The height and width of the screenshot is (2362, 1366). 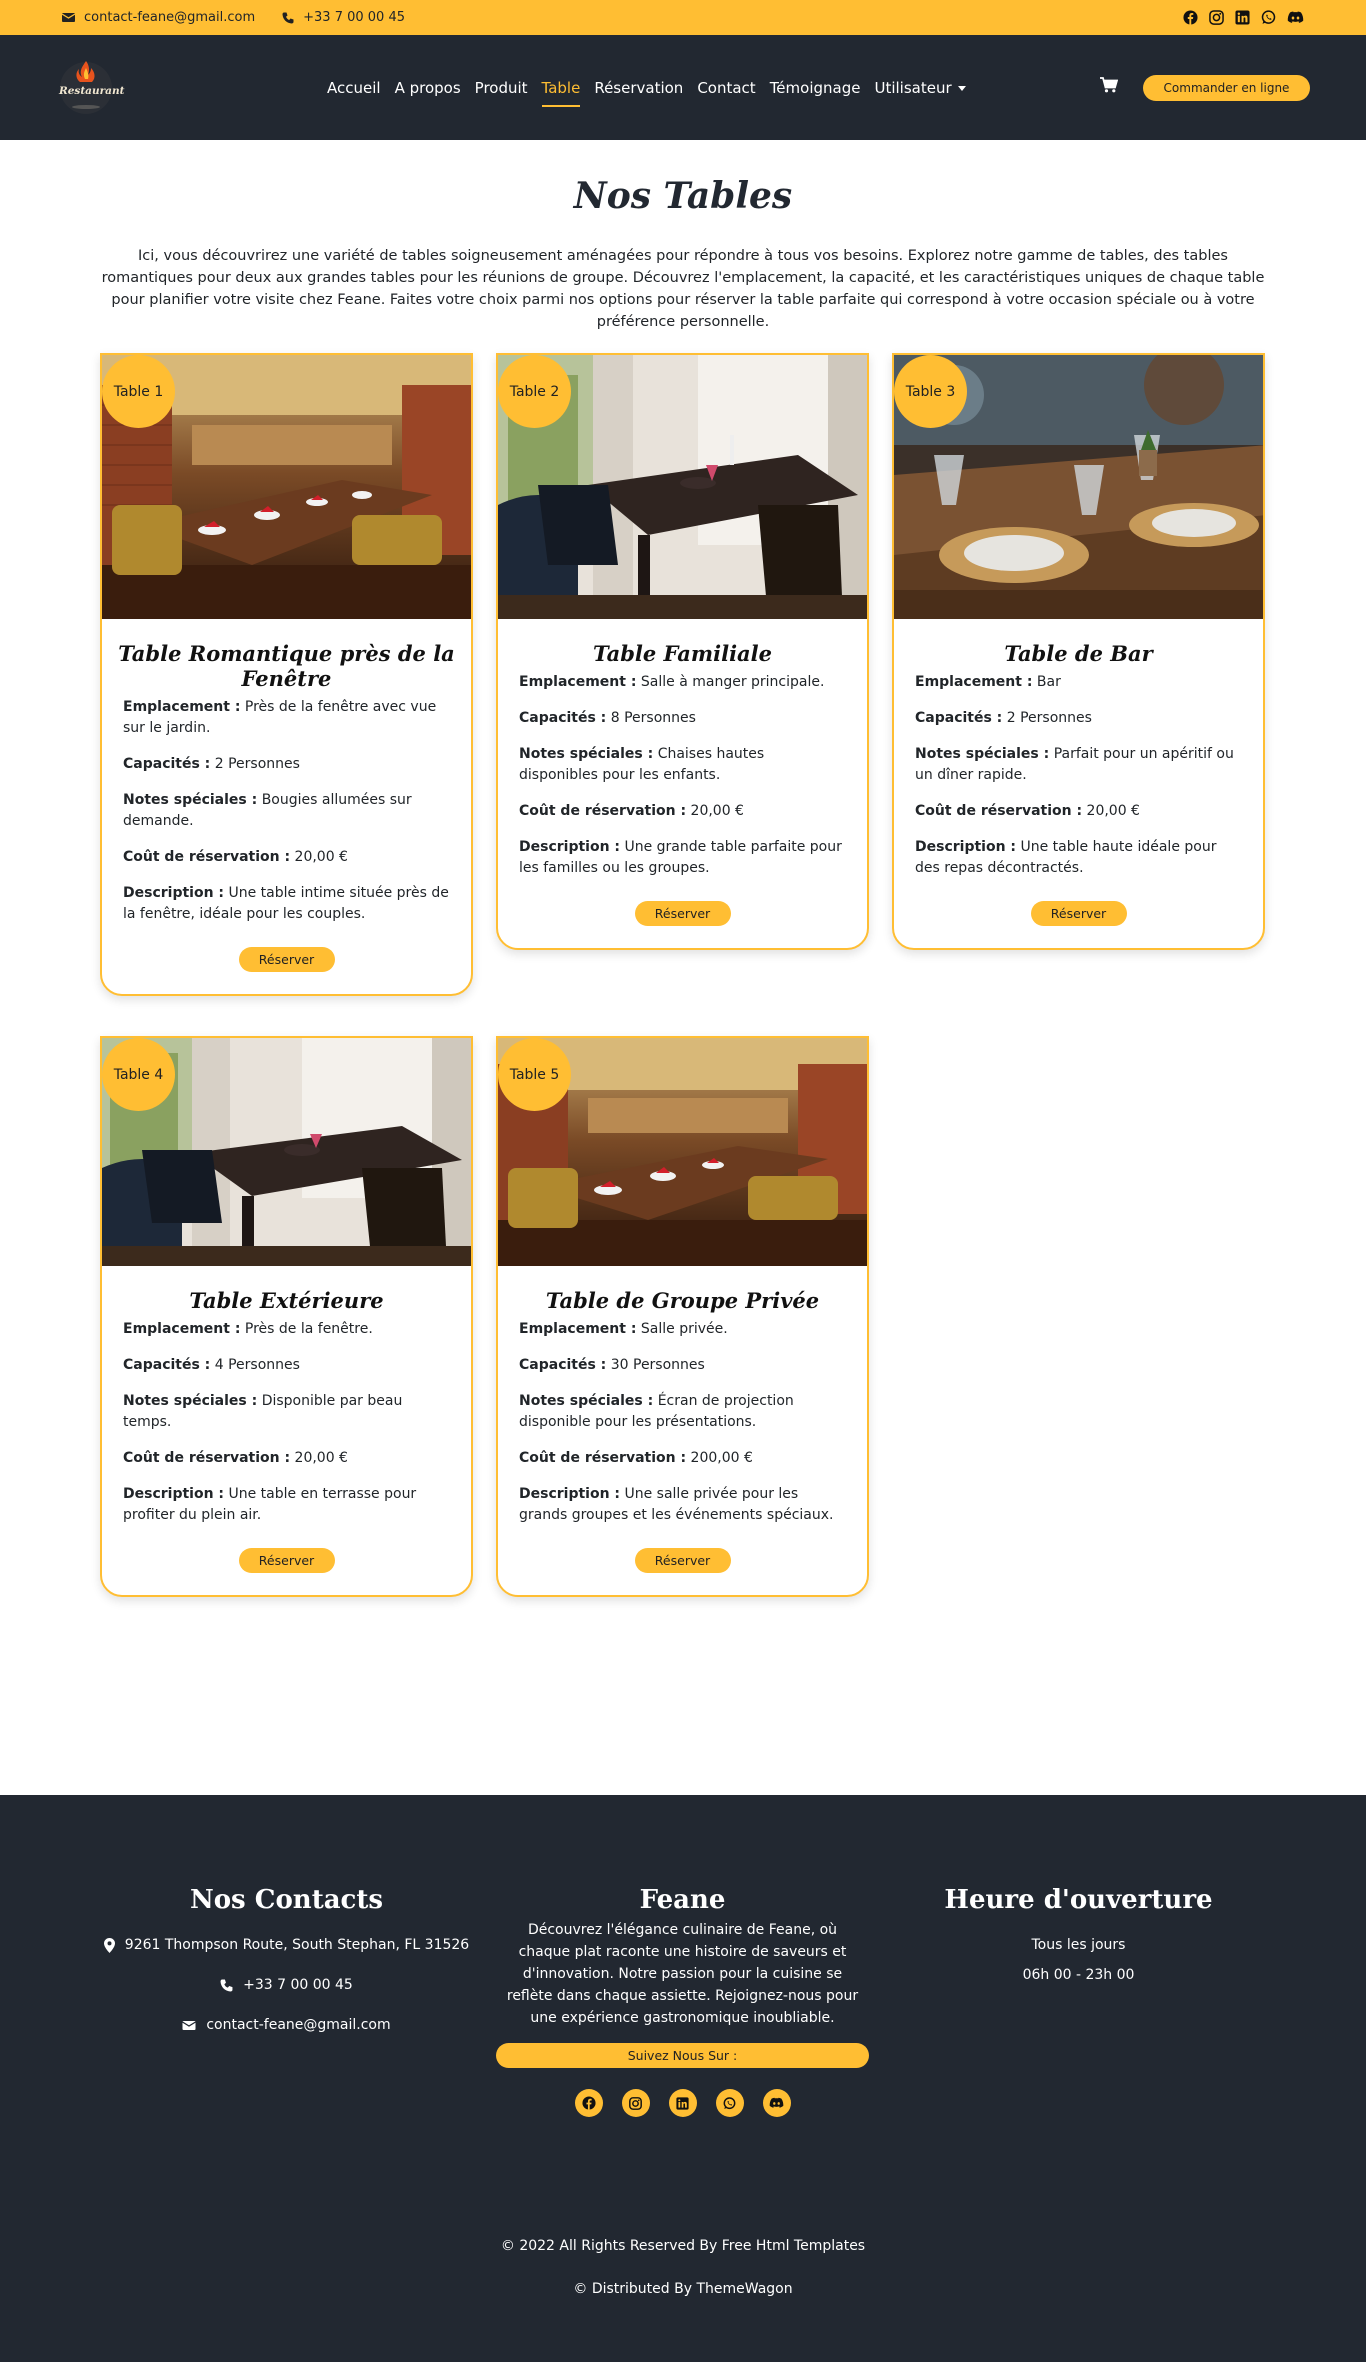 I want to click on table-capacity: Capacités : 2 Personnes, so click(x=287, y=764).